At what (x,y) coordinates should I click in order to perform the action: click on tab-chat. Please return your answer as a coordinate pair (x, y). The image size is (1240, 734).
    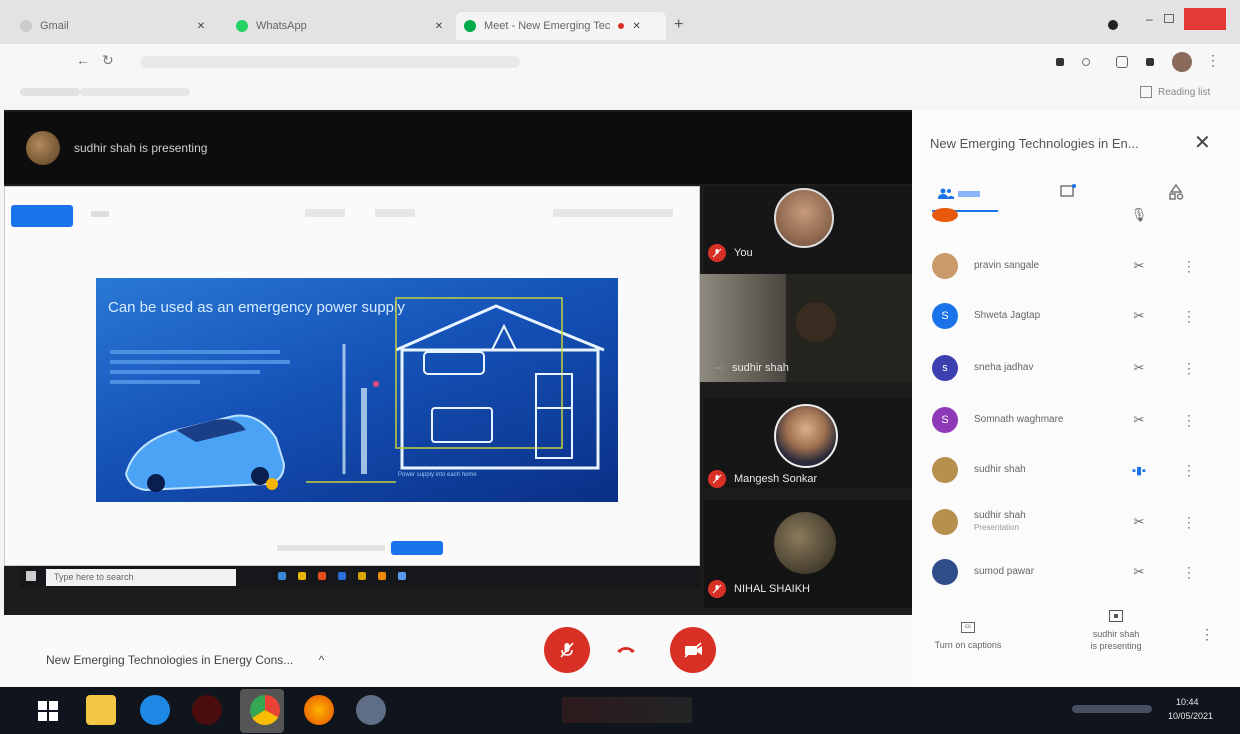
    Looking at the image, I should click on (1068, 193).